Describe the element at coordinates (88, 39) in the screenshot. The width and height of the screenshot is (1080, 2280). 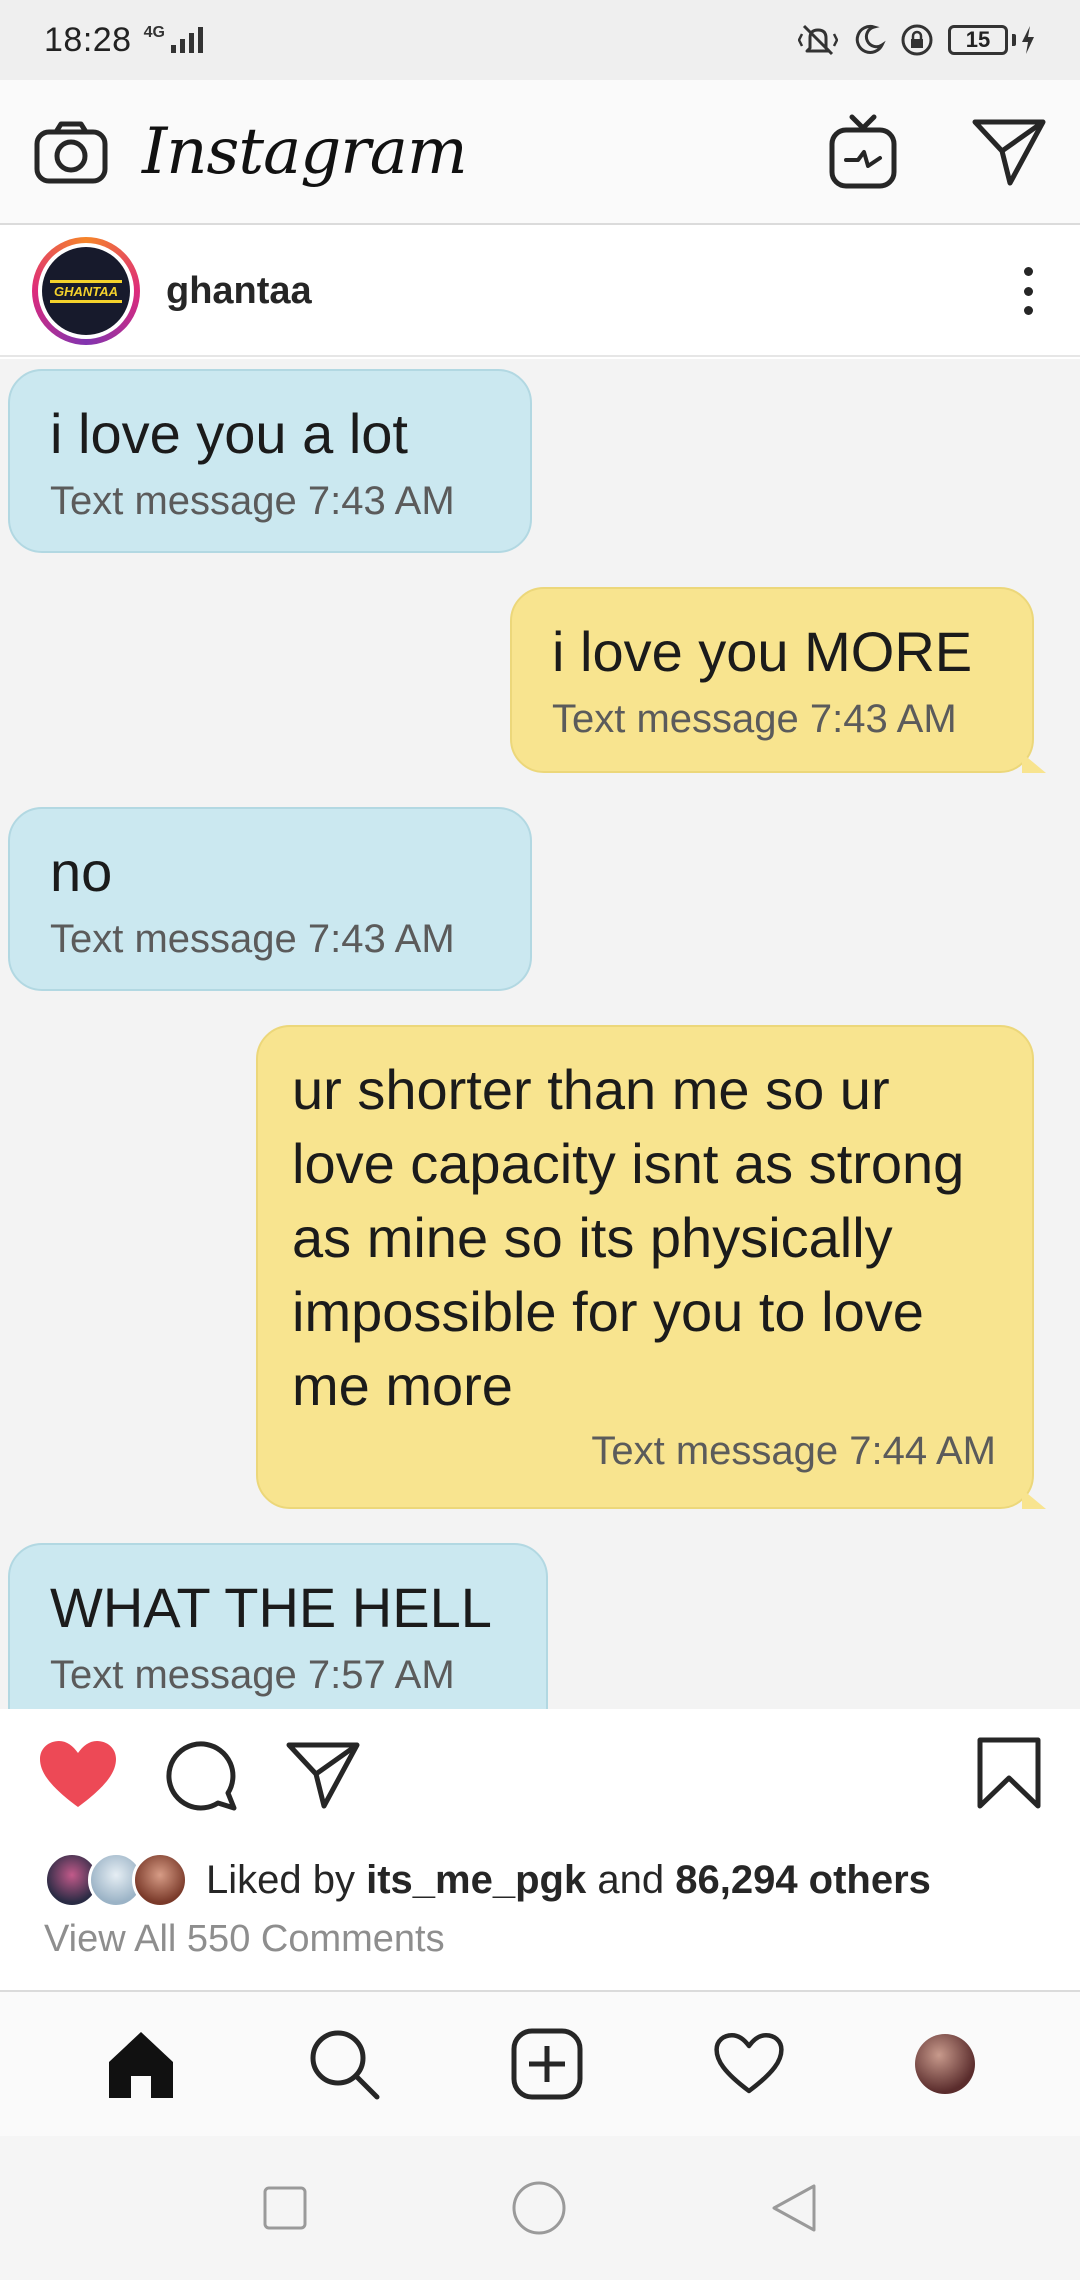
I see `status-time: 18:28` at that location.